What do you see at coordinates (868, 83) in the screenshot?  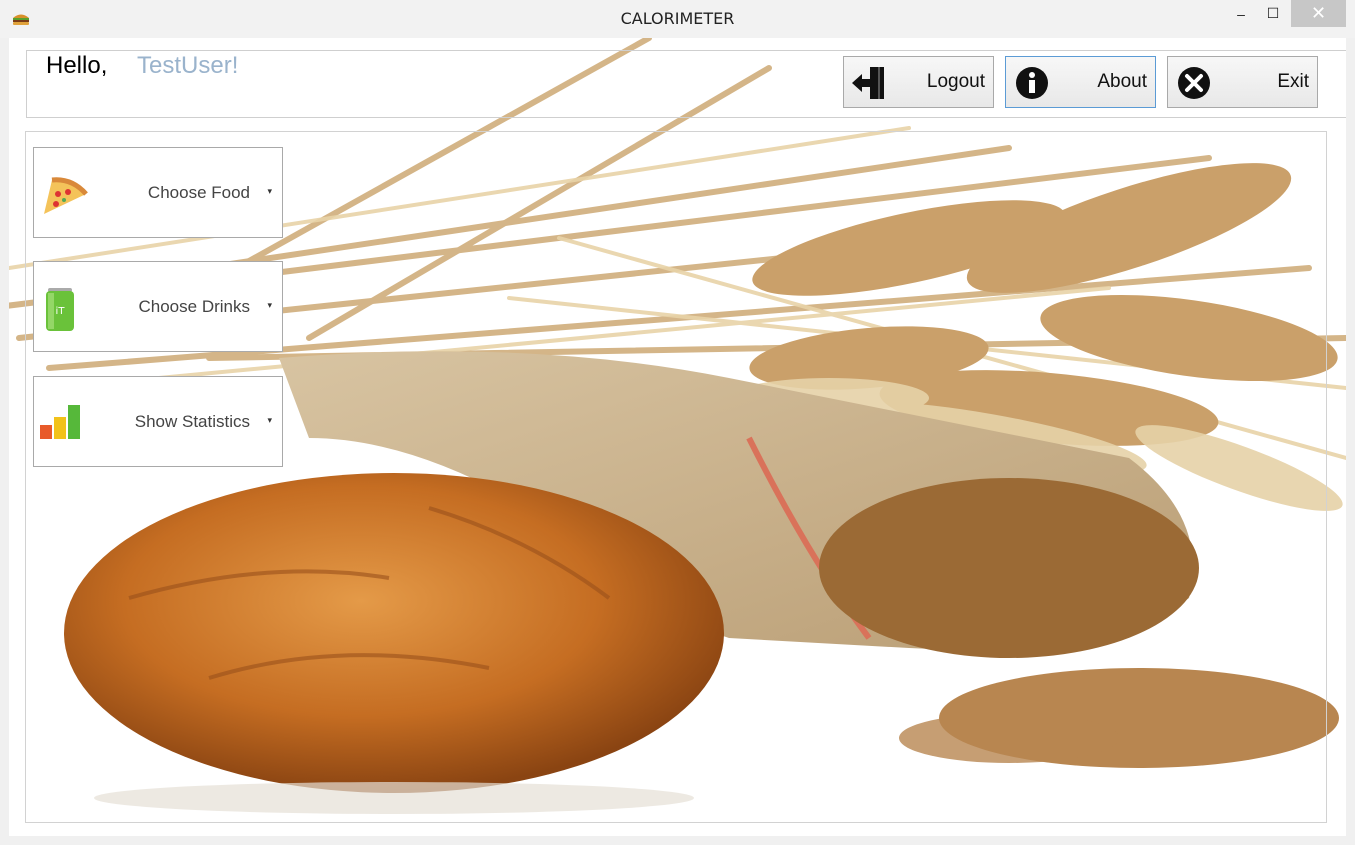 I see `logout-door-icon` at bounding box center [868, 83].